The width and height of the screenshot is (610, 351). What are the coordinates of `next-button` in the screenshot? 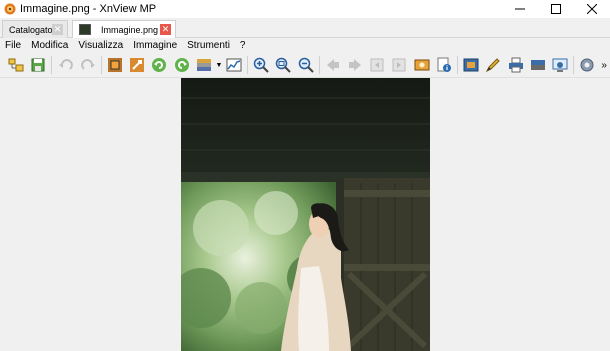 It's located at (355, 65).